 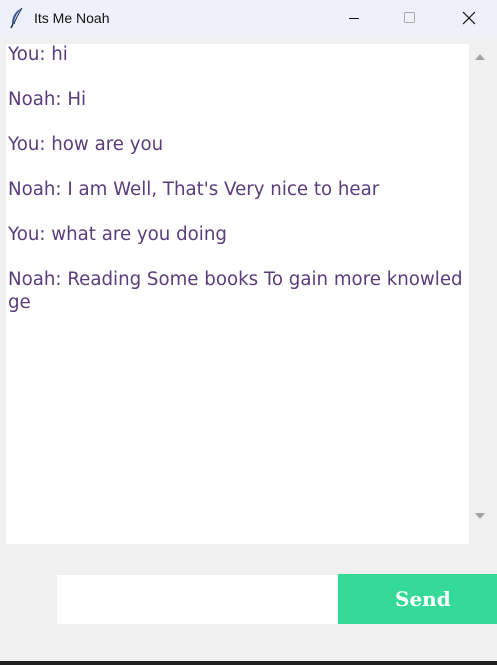 I want to click on triangle-up-icon, so click(x=480, y=57).